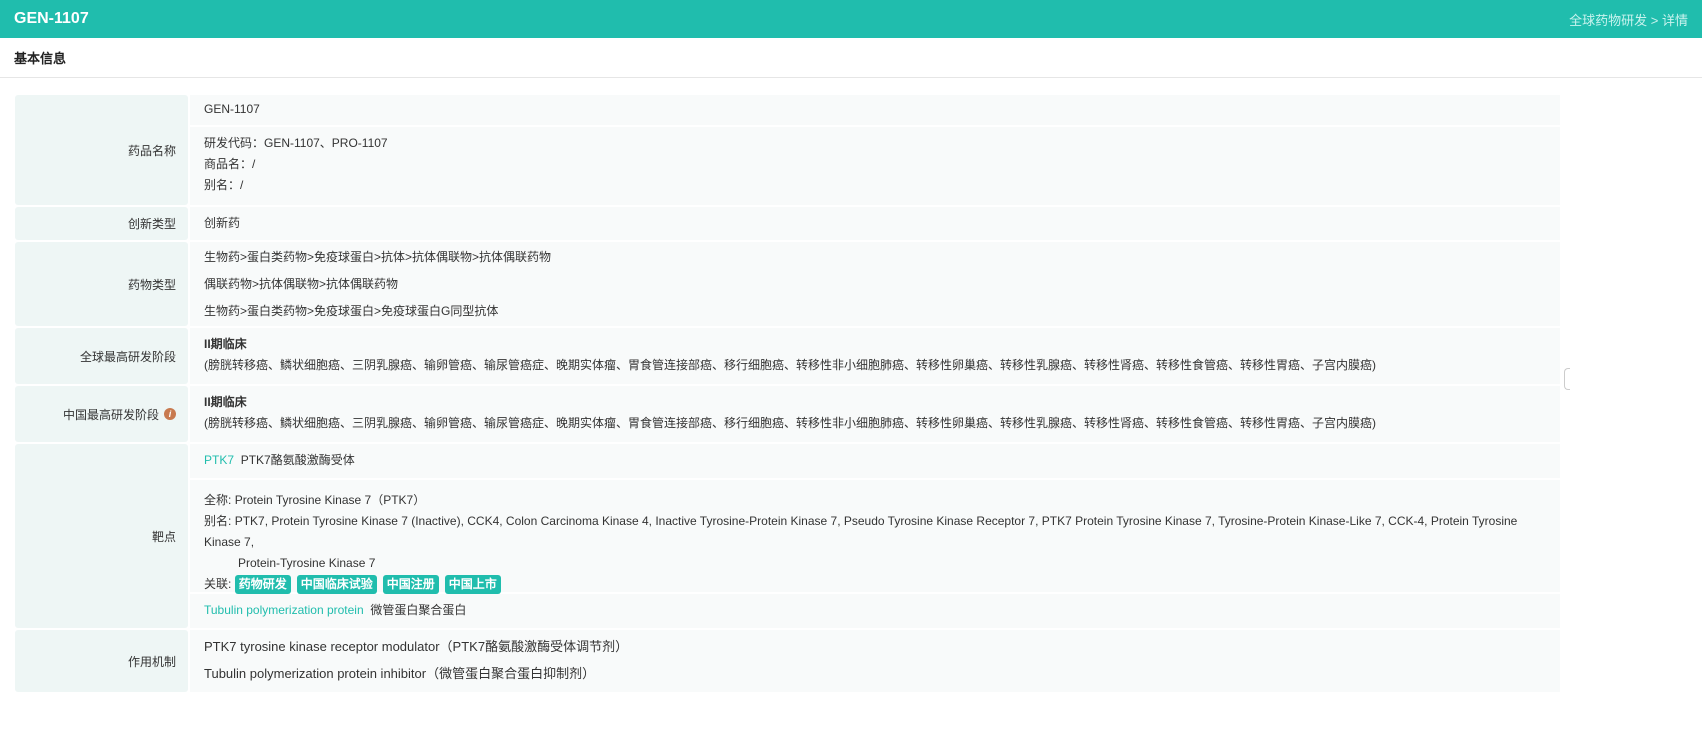 Image resolution: width=1702 pixels, height=750 pixels. Describe the element at coordinates (351, 311) in the screenshot. I see `drug-type-item: 生物药>蛋白类药物>免疫球蛋白>免疫球蛋白G同型抗体` at that location.